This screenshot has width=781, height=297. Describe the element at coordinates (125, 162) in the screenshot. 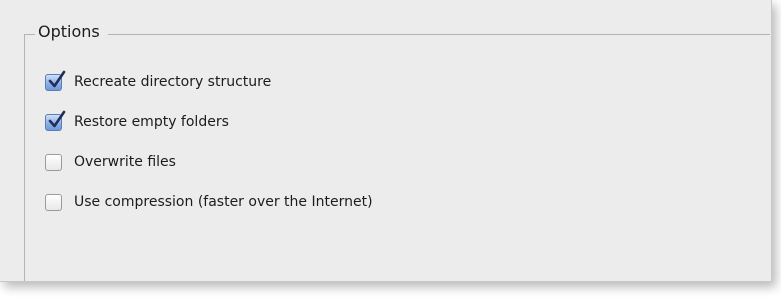

I see `overwrite-files-label: Overwrite files` at that location.